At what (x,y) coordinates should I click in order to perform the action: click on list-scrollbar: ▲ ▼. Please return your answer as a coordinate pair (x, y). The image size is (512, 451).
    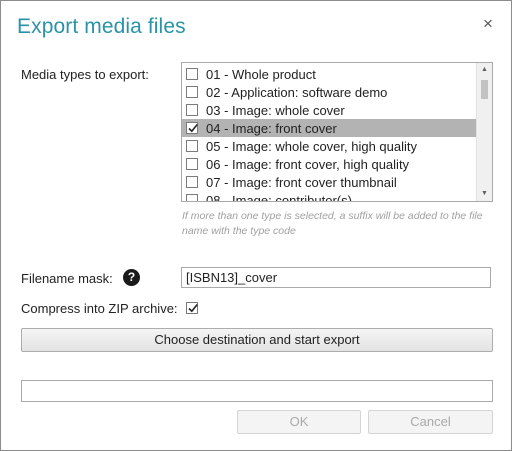
    Looking at the image, I should click on (484, 132).